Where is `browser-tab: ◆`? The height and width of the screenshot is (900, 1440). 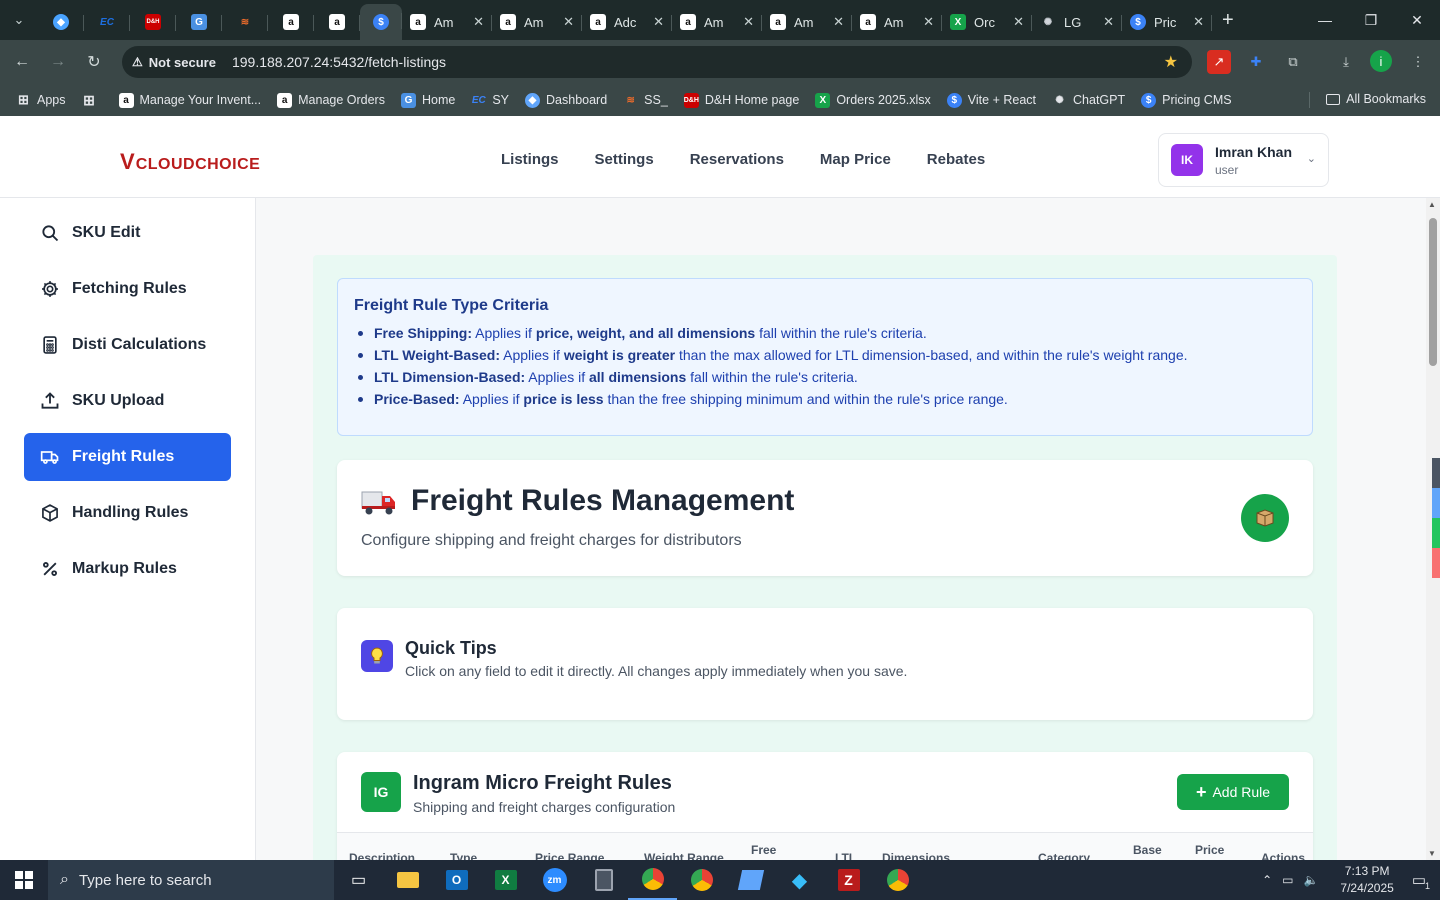
browser-tab: ◆ is located at coordinates (61, 22).